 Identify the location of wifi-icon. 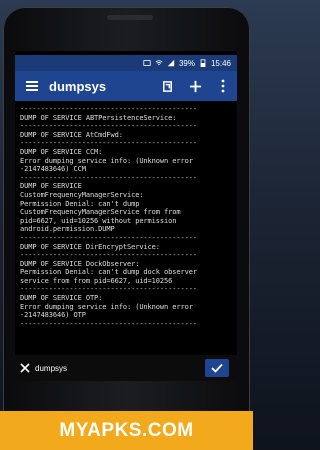
(159, 62).